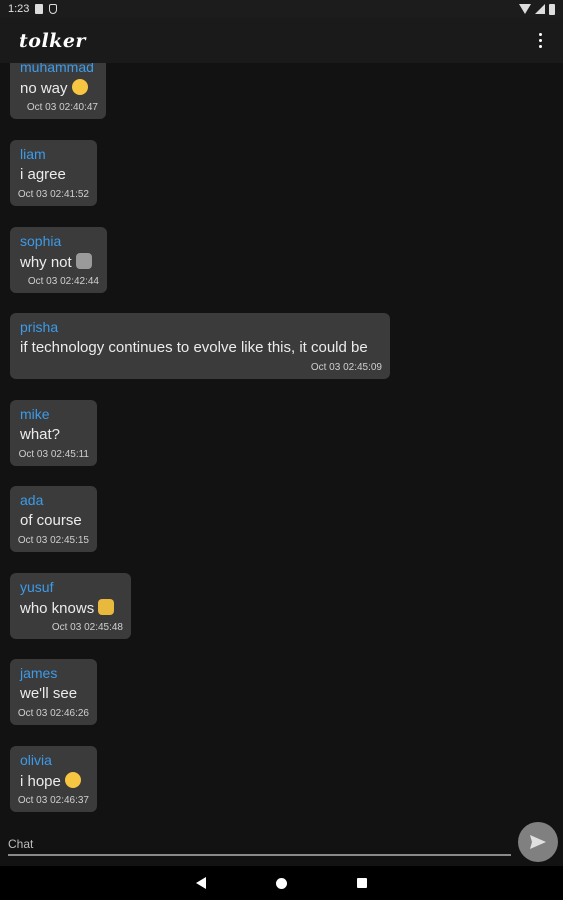  I want to click on status-time: 1:23, so click(19, 9).